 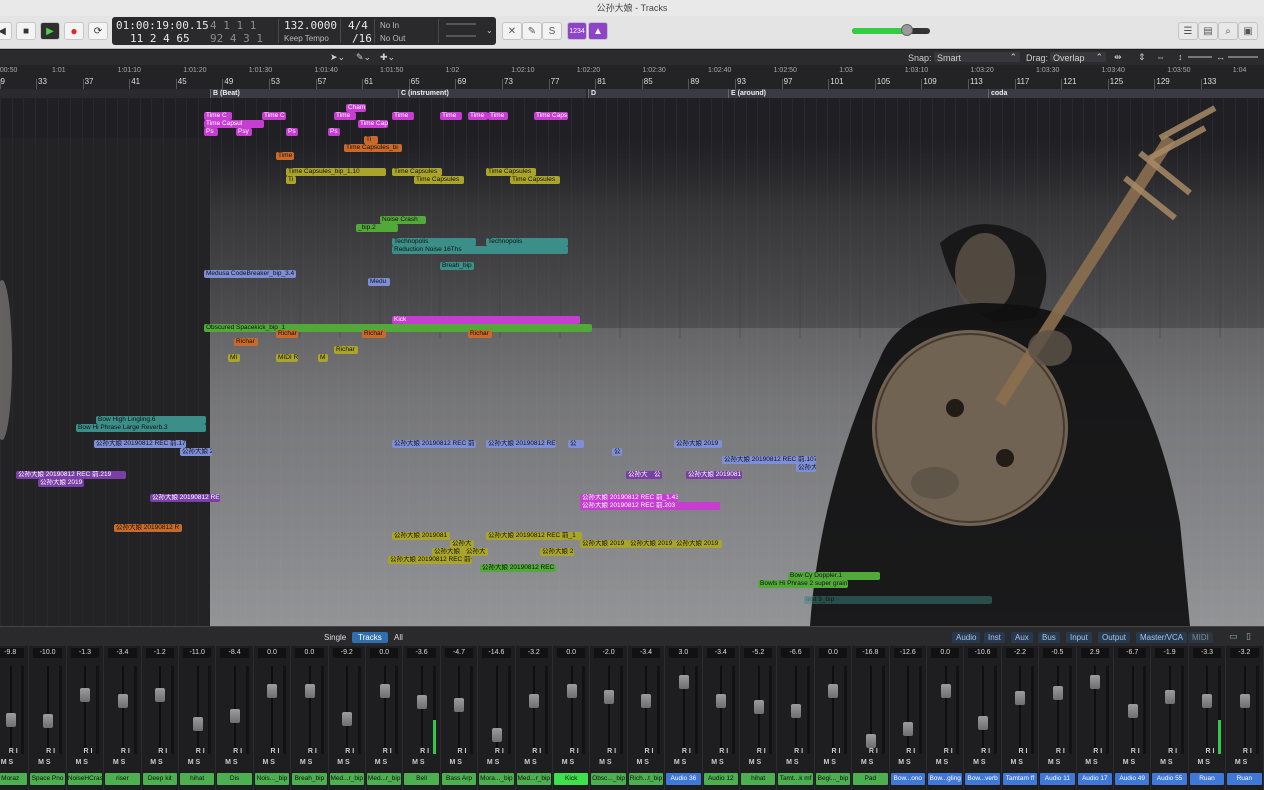 What do you see at coordinates (650, 506) in the screenshot?
I see `region: 公孙大娘 20190812 REC 前.203` at bounding box center [650, 506].